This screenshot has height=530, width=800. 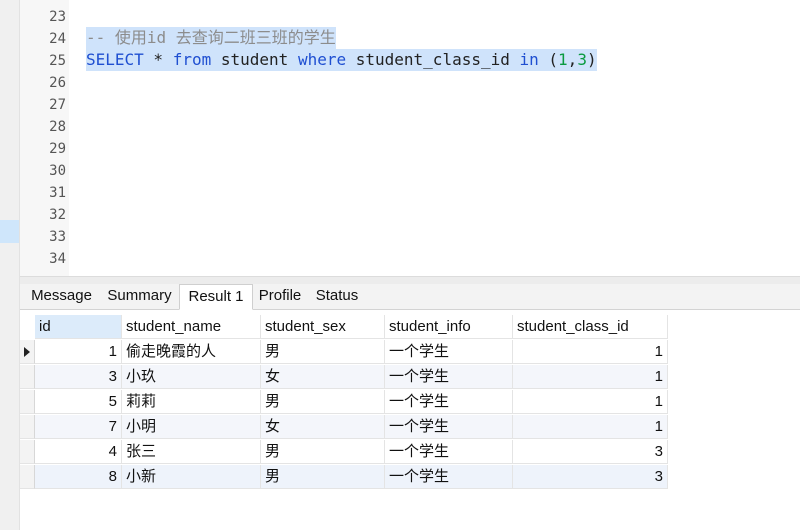 What do you see at coordinates (57, 61) in the screenshot?
I see `line-number: 25` at bounding box center [57, 61].